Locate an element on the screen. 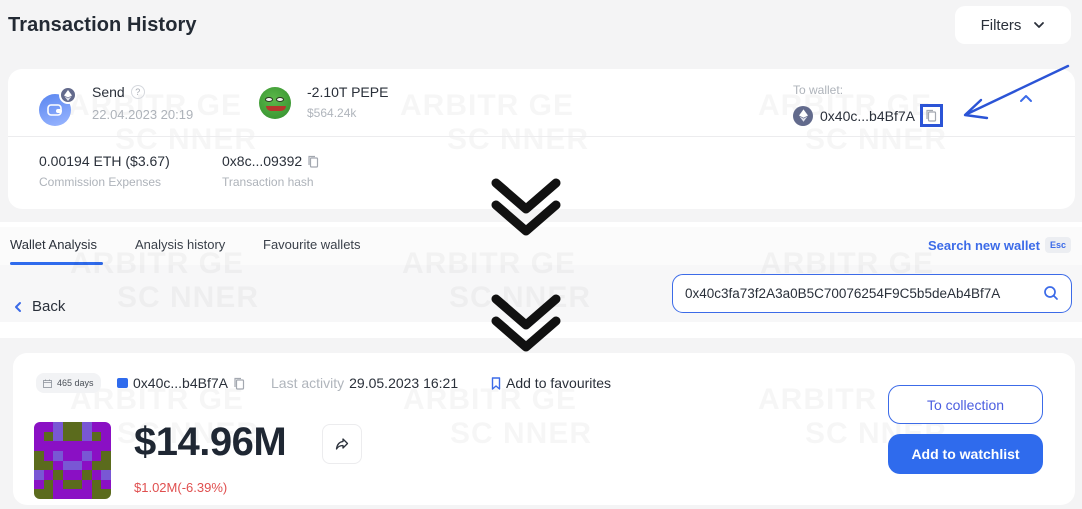  transaction-hash-value: 0x8c...09392 is located at coordinates (262, 161).